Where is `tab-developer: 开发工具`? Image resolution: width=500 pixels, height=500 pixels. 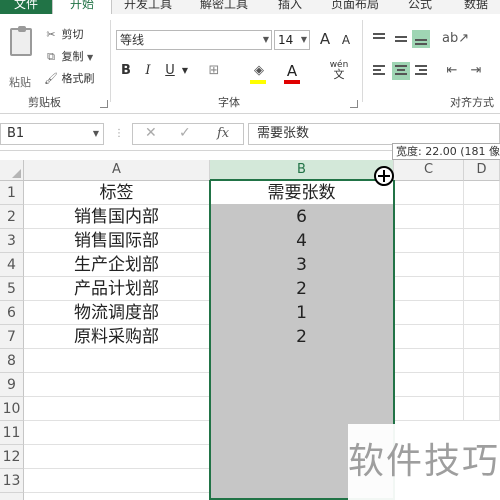 tab-developer: 开发工具 is located at coordinates (148, 7).